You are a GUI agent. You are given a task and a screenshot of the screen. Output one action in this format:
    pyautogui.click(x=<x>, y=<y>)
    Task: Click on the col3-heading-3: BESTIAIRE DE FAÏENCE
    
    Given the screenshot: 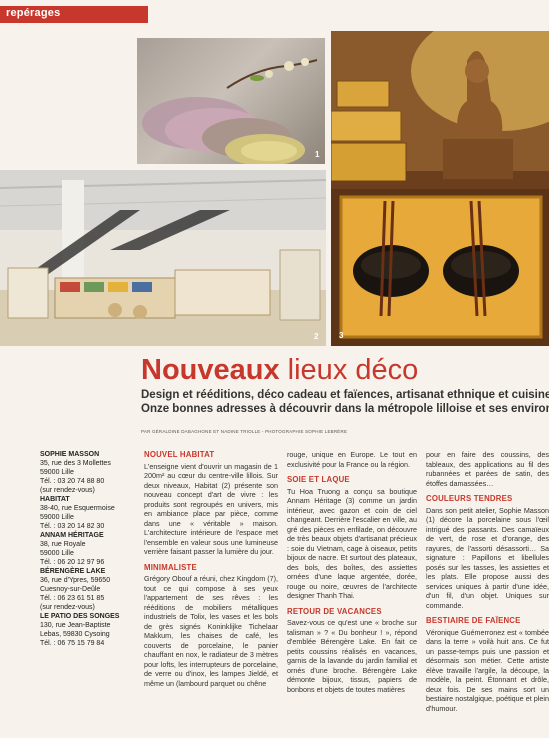 What is the action you would take?
    pyautogui.click(x=473, y=620)
    